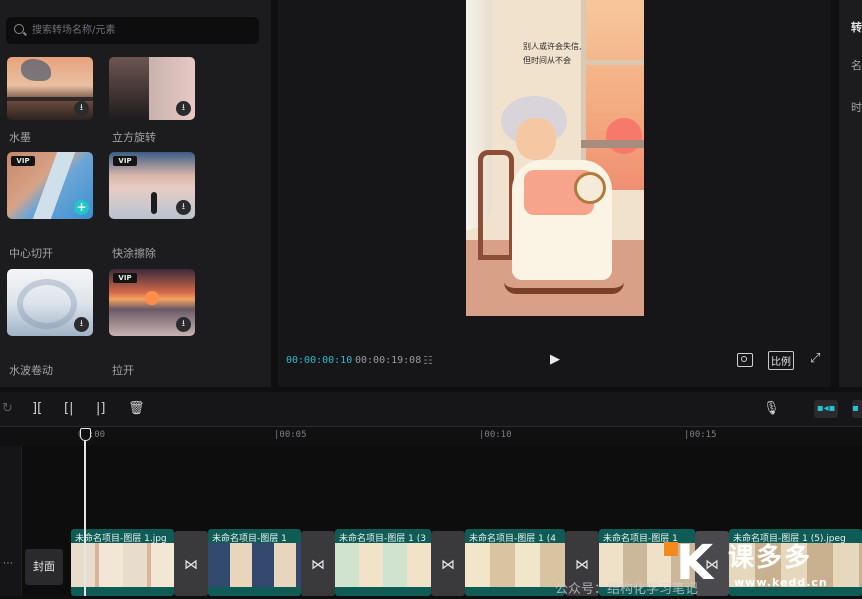 The height and width of the screenshot is (599, 862). Describe the element at coordinates (694, 563) in the screenshot. I see `brand-logo: K` at that location.